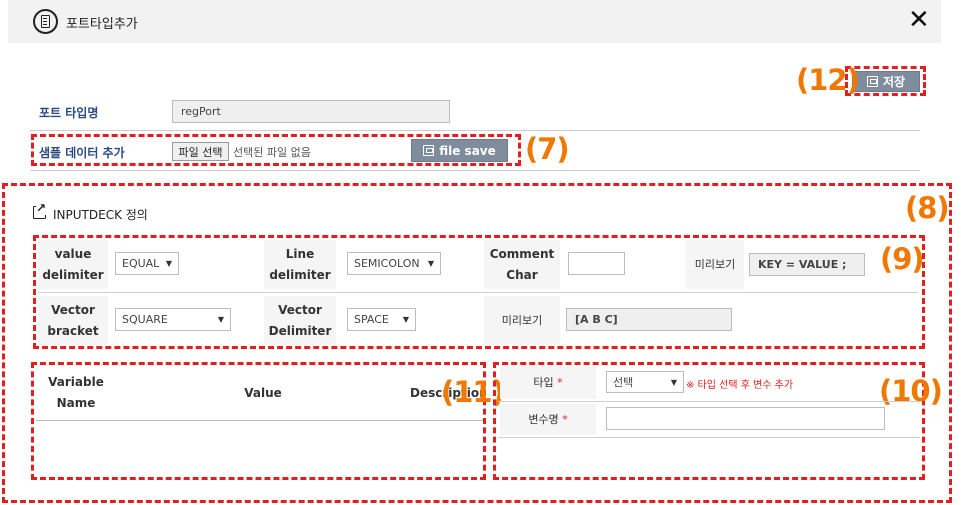  What do you see at coordinates (40, 210) in the screenshot?
I see `external-link-icon` at bounding box center [40, 210].